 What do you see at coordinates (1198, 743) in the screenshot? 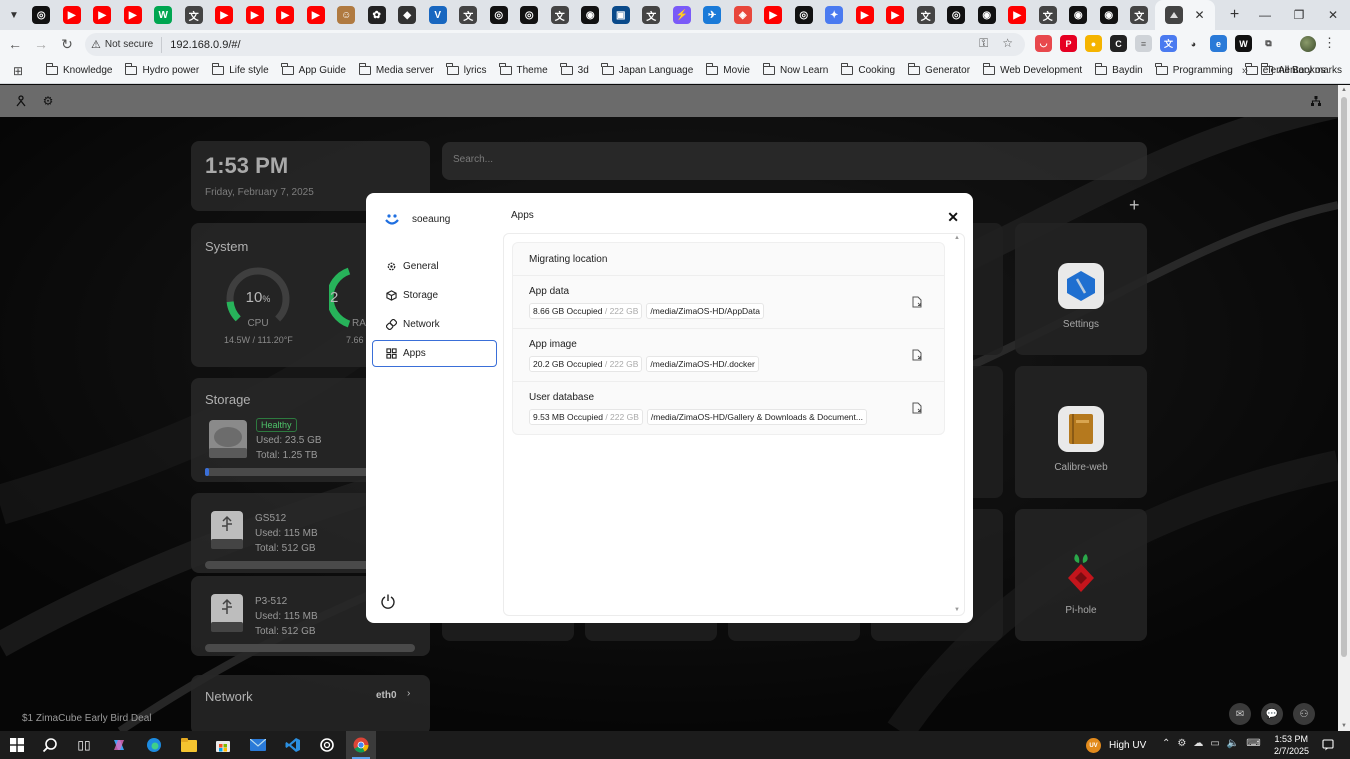
I see `cloud-icon: ☁` at bounding box center [1198, 743].